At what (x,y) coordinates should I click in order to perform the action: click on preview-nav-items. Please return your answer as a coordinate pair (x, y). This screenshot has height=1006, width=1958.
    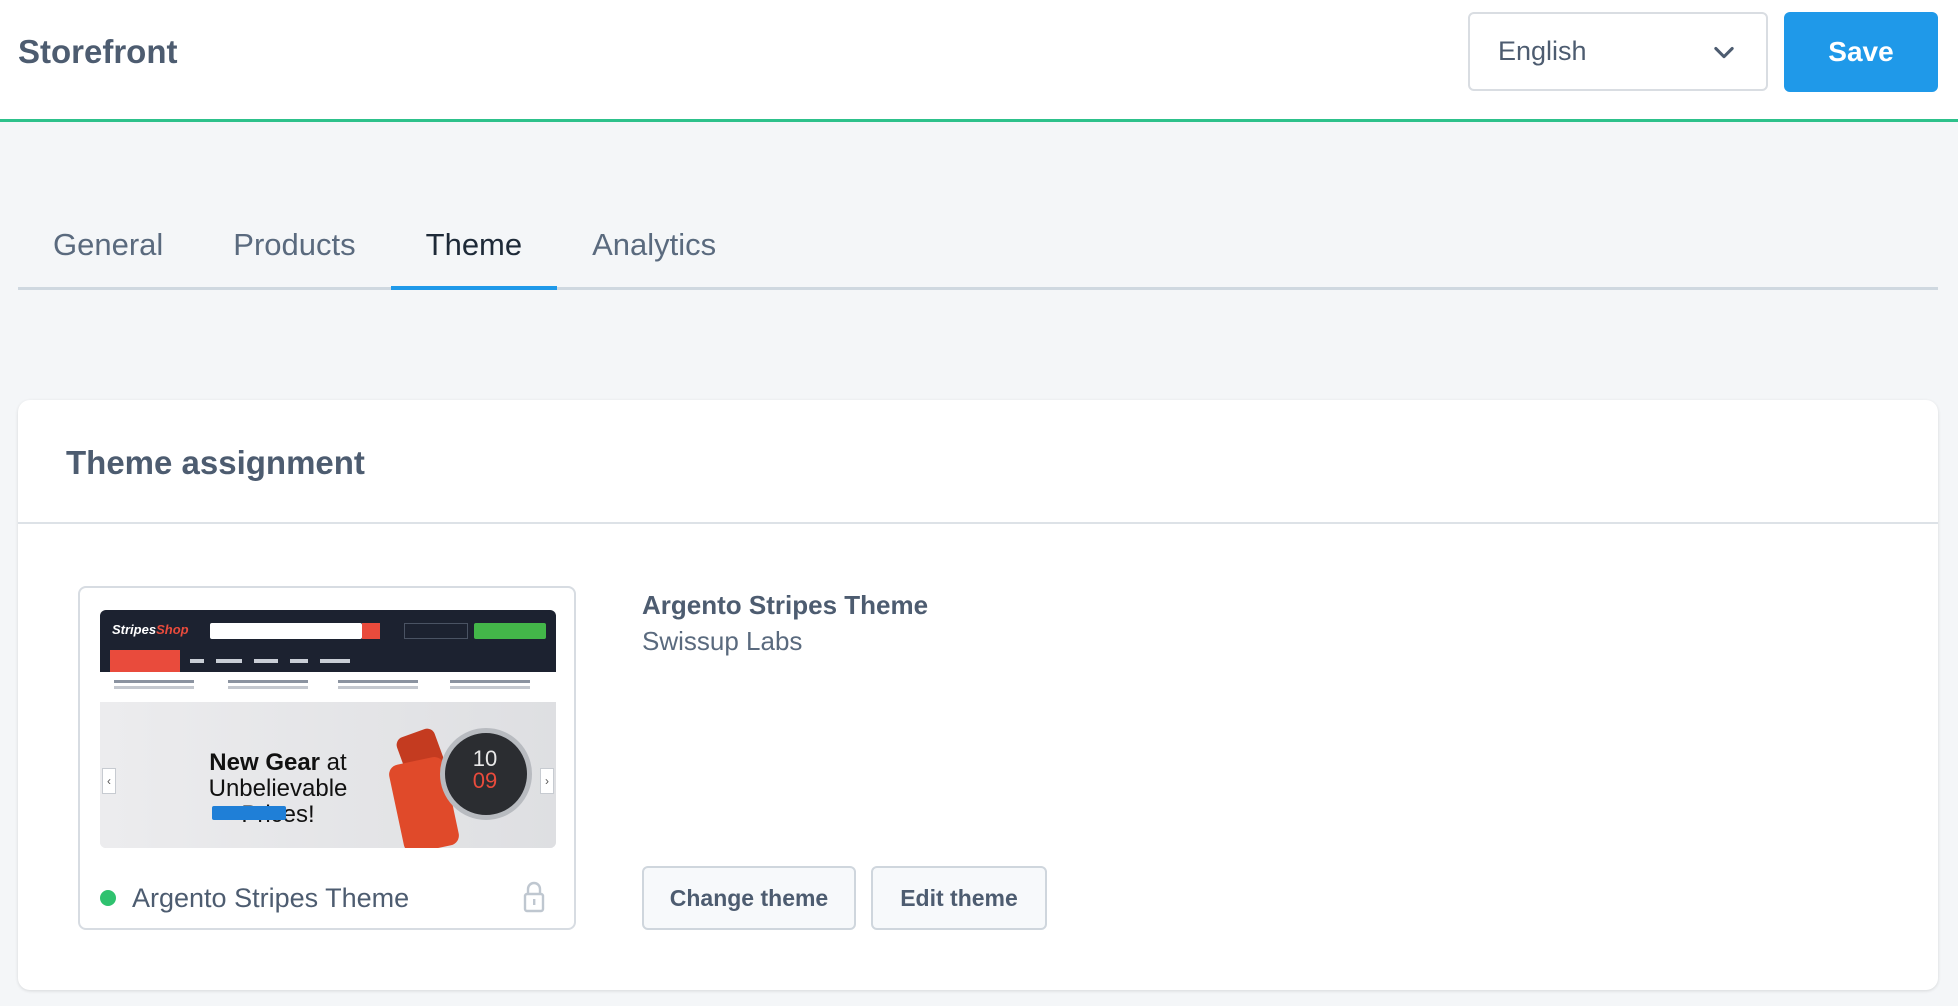
    Looking at the image, I should click on (280, 661).